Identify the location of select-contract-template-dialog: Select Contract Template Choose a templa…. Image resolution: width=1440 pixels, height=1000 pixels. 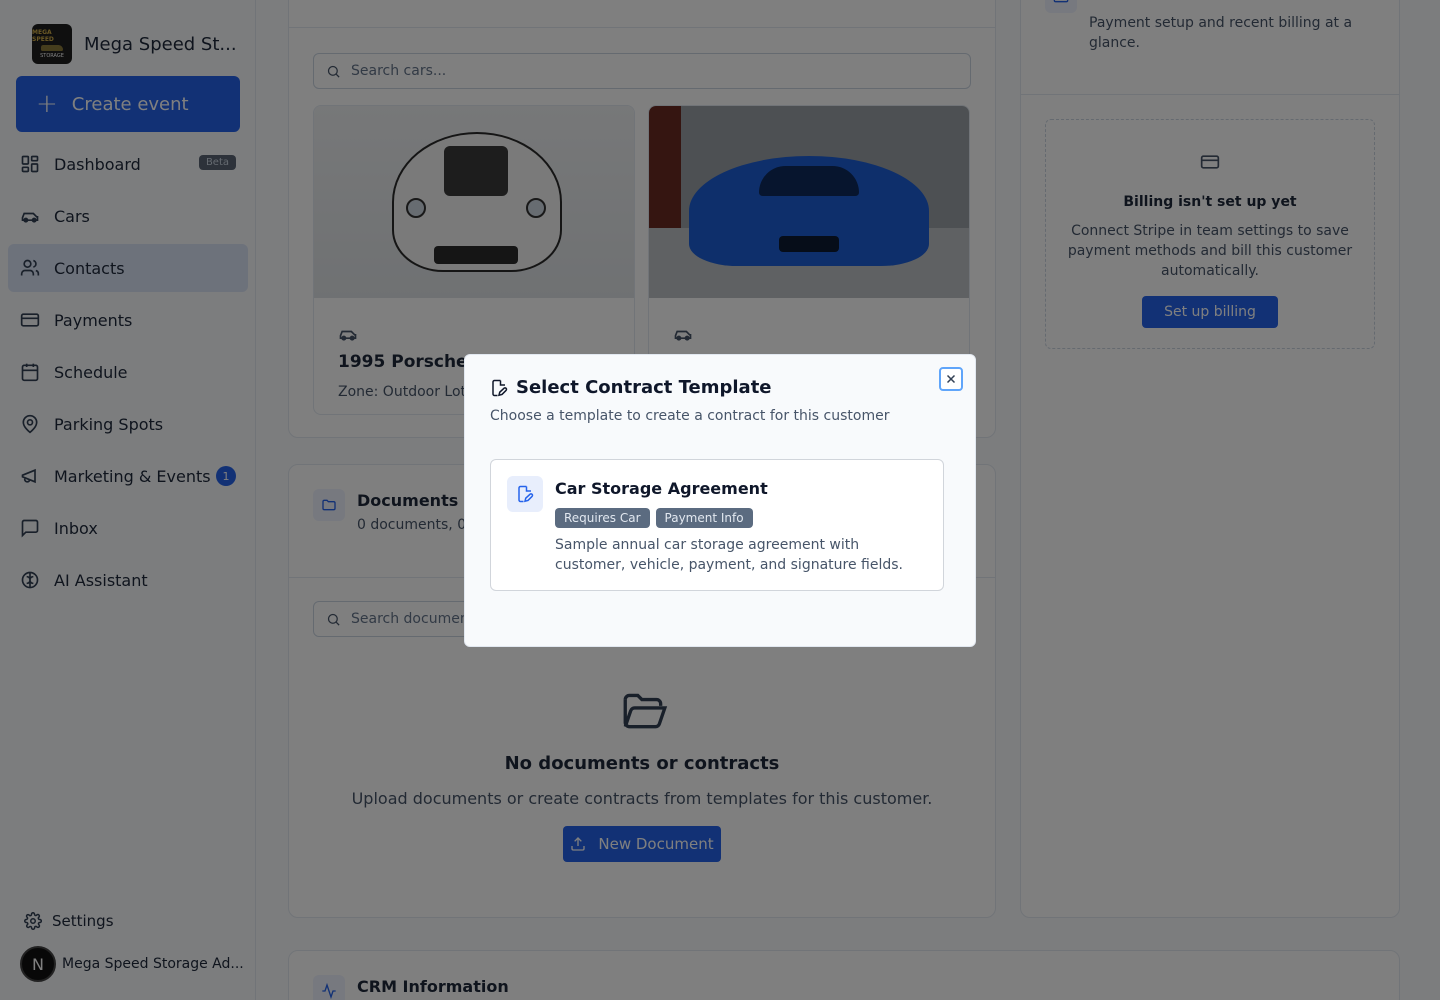
(720, 500).